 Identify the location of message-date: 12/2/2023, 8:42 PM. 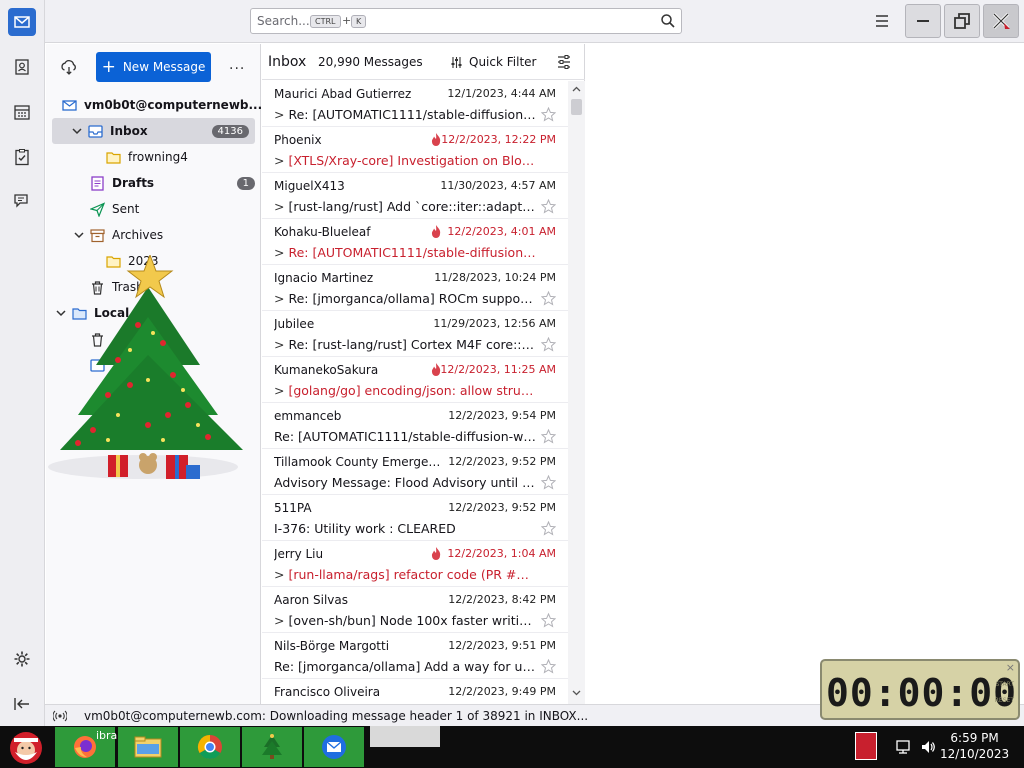
(502, 599).